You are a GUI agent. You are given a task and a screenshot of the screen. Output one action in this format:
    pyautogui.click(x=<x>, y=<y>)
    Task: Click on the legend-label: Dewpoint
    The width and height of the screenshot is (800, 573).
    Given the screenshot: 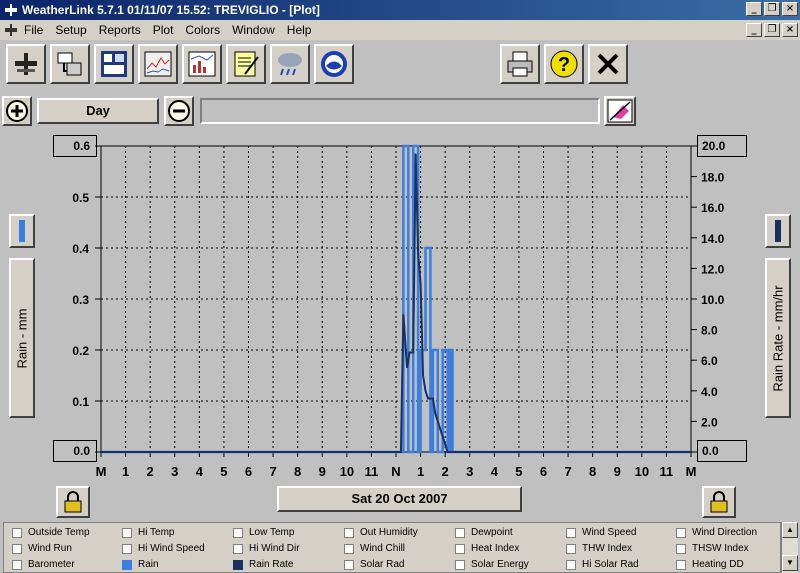 What is the action you would take?
    pyautogui.click(x=492, y=532)
    